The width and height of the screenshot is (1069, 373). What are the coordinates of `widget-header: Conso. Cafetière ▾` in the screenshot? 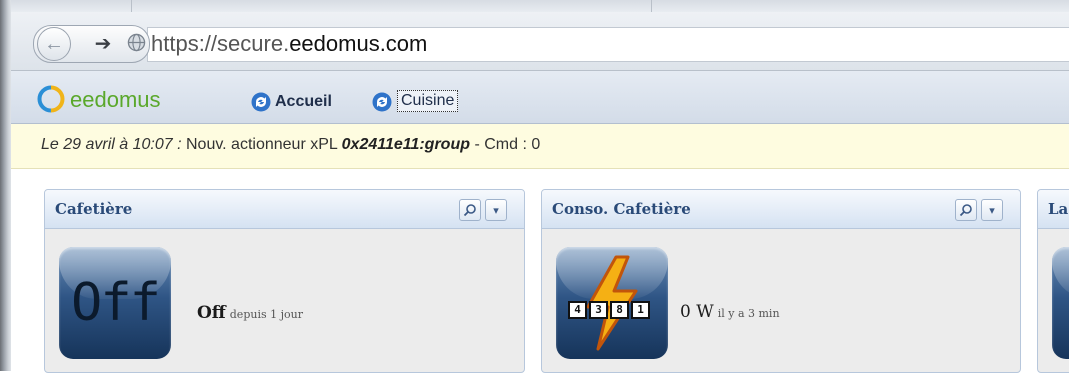 It's located at (781, 209).